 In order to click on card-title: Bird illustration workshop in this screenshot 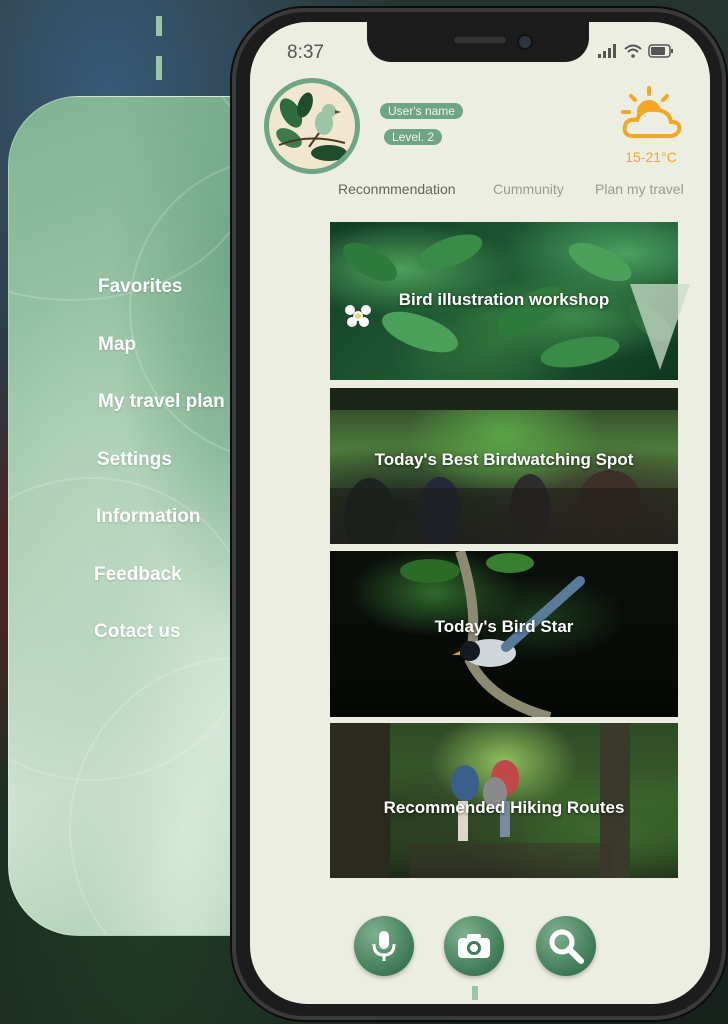, I will do `click(504, 299)`.